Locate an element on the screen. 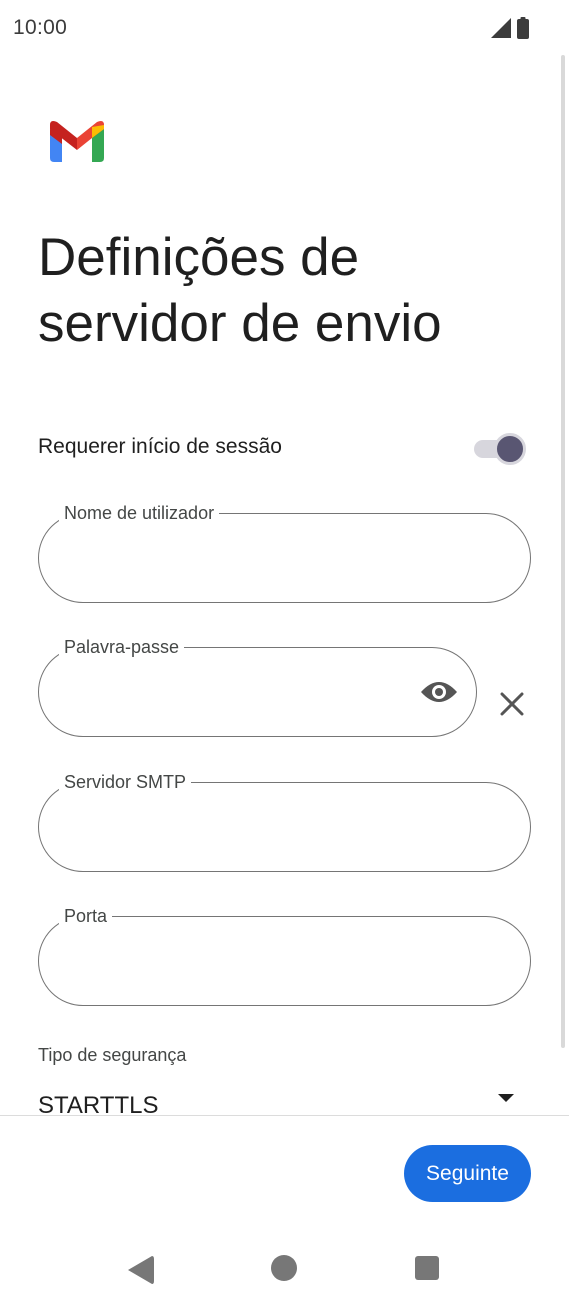 The height and width of the screenshot is (1306, 569). back-icon is located at coordinates (141, 1270).